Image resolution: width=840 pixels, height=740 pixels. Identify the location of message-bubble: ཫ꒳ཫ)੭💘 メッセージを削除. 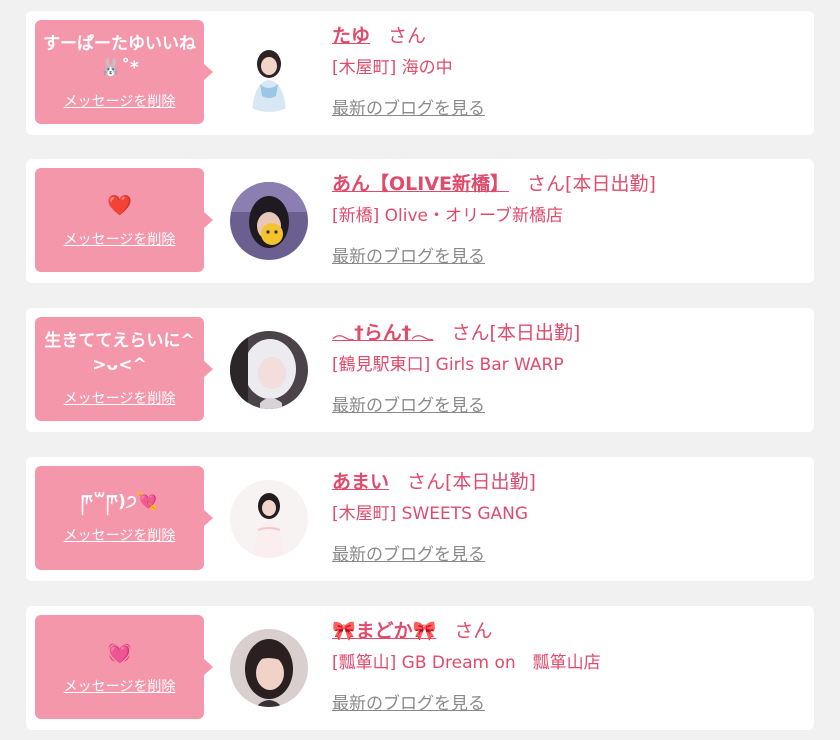
(124, 518).